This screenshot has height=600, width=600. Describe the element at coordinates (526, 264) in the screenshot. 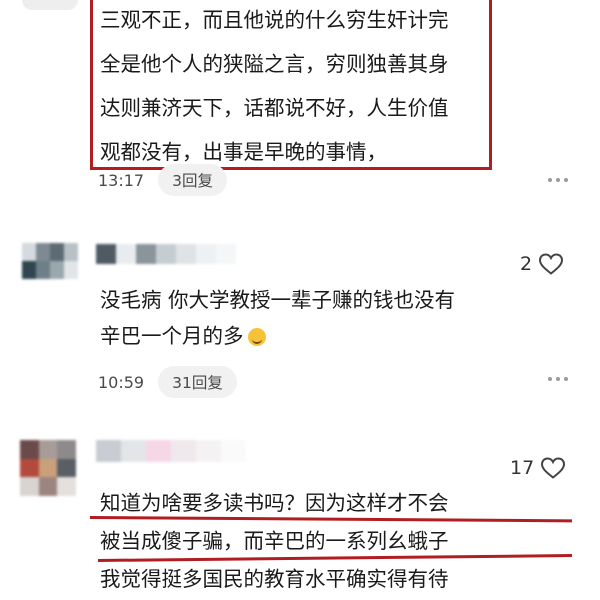

I see `like-count: 2` at that location.